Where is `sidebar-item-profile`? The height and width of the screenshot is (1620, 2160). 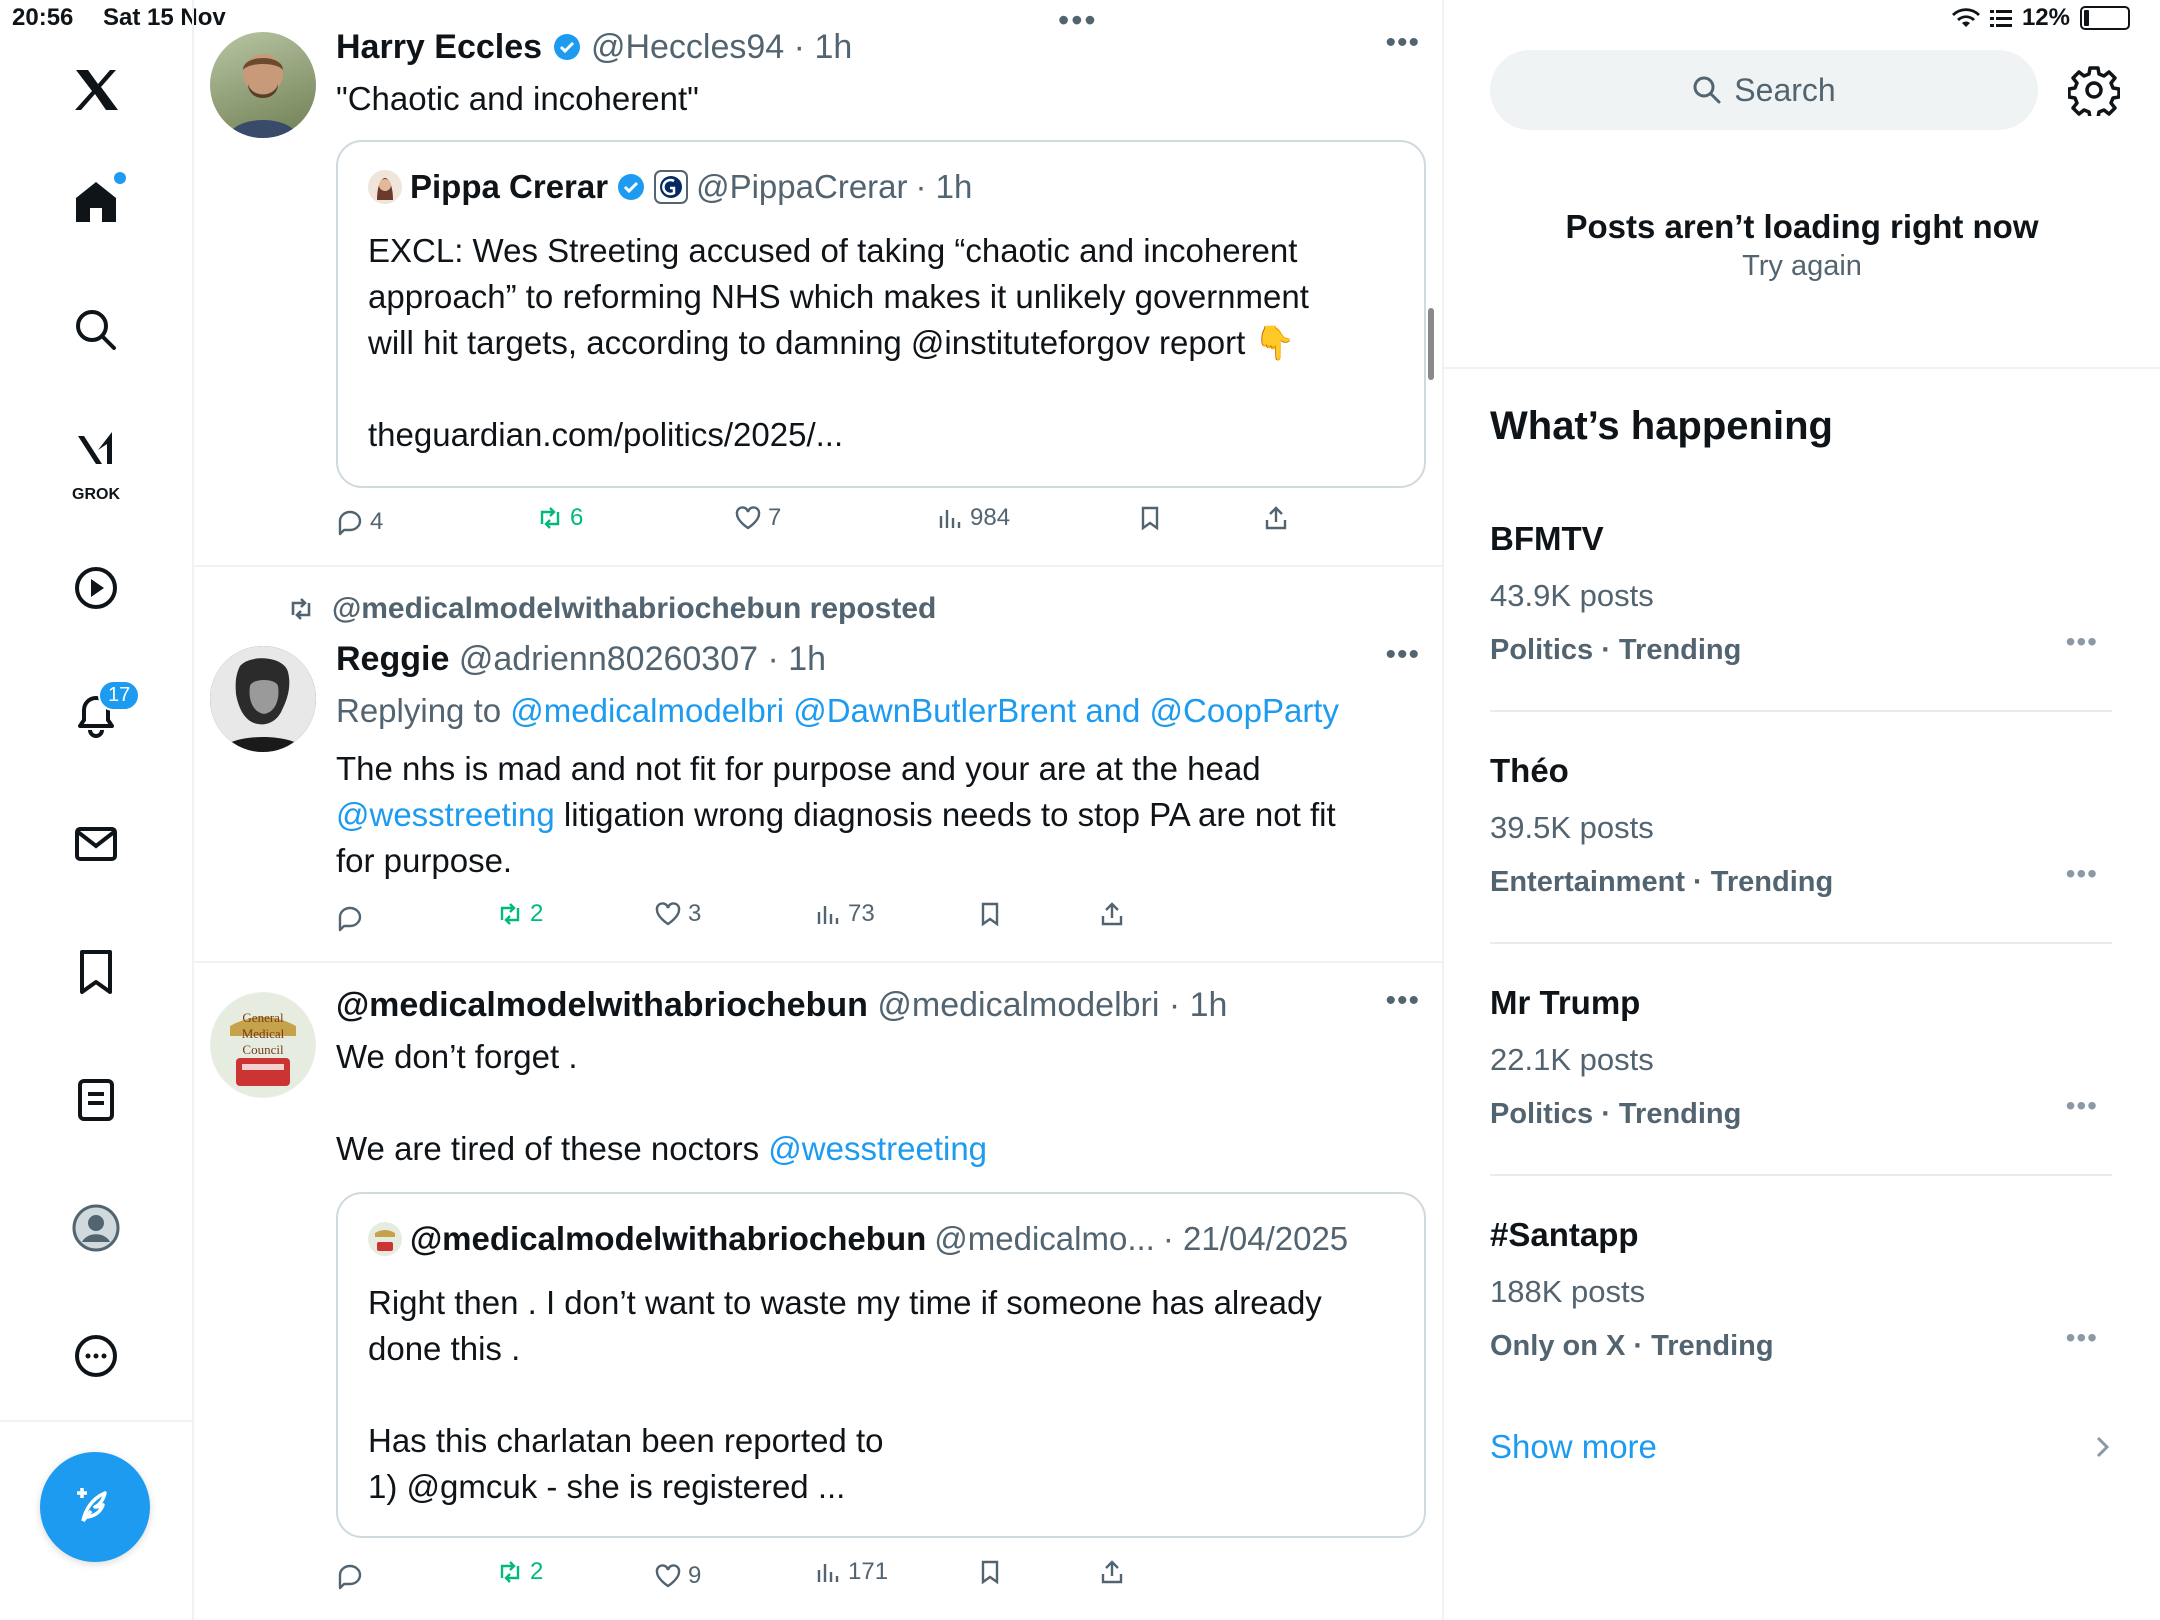 sidebar-item-profile is located at coordinates (96, 1228).